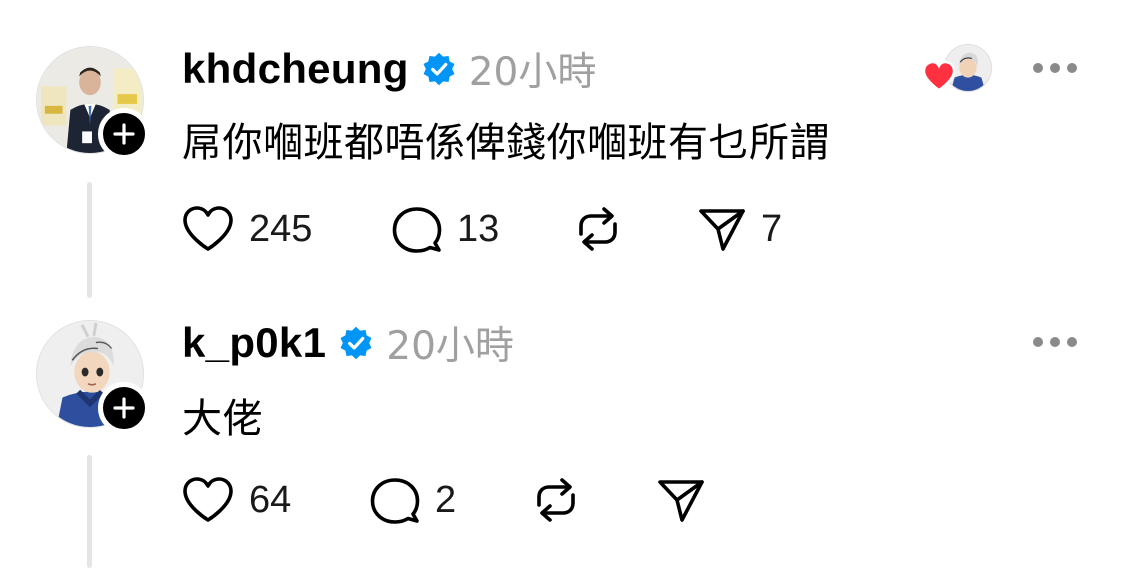  I want to click on username: k_p0k1, so click(254, 343).